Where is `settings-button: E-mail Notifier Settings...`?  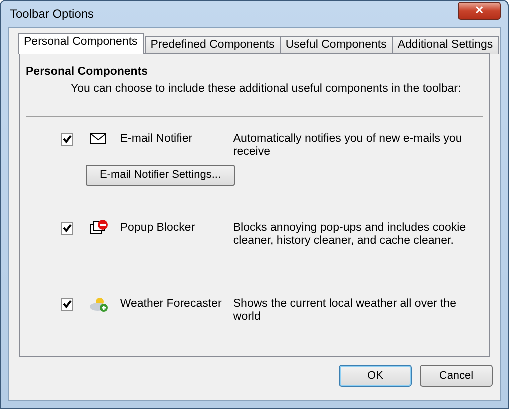
settings-button: E-mail Notifier Settings... is located at coordinates (160, 175).